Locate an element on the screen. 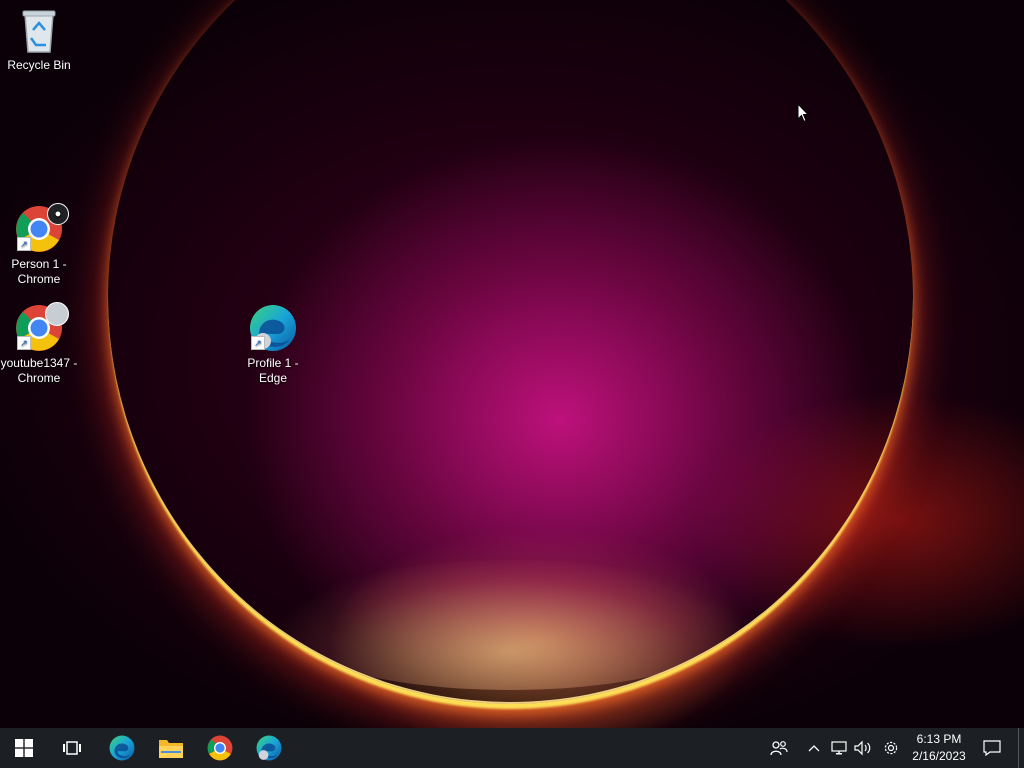  taskbar-edge-profile-button is located at coordinates (269, 748).